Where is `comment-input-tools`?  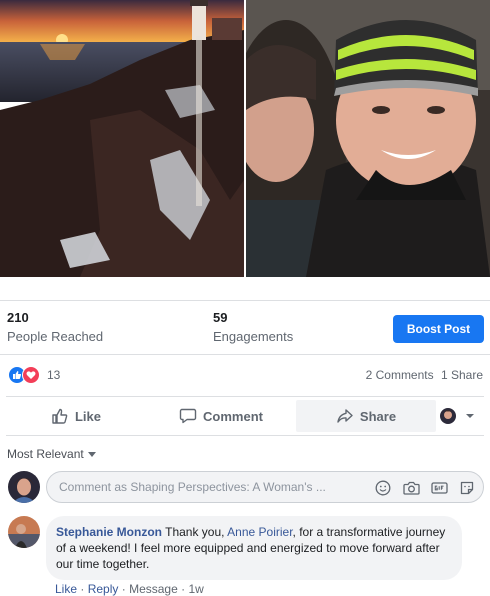
comment-input-tools is located at coordinates (421, 488).